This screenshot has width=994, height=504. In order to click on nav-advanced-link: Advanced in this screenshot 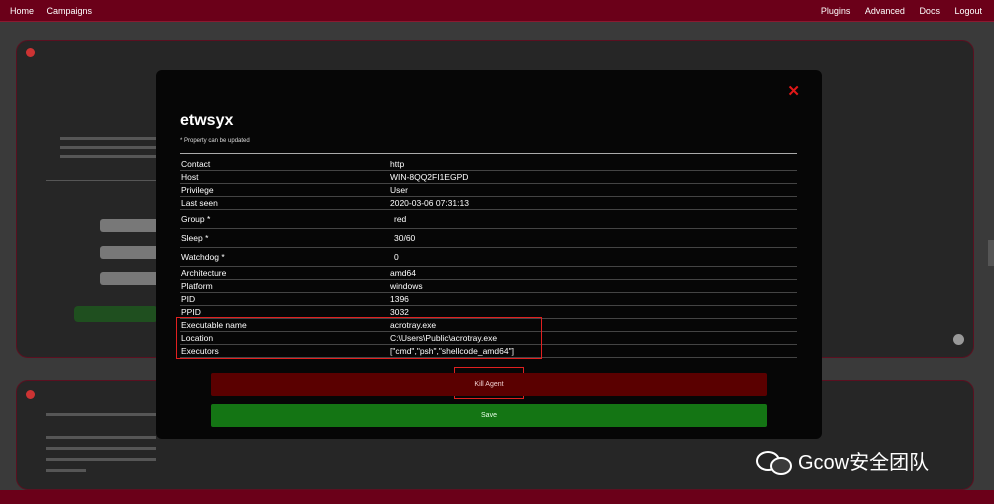, I will do `click(885, 11)`.